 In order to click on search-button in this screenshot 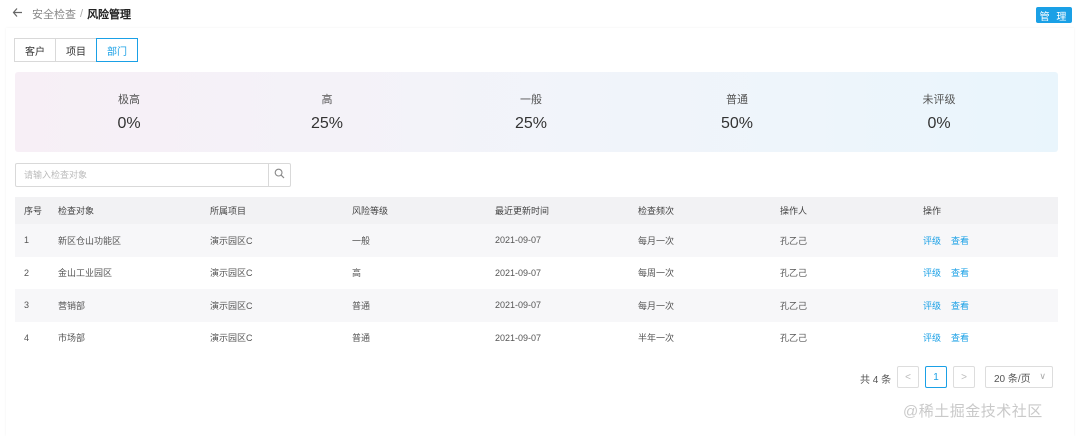, I will do `click(279, 175)`.